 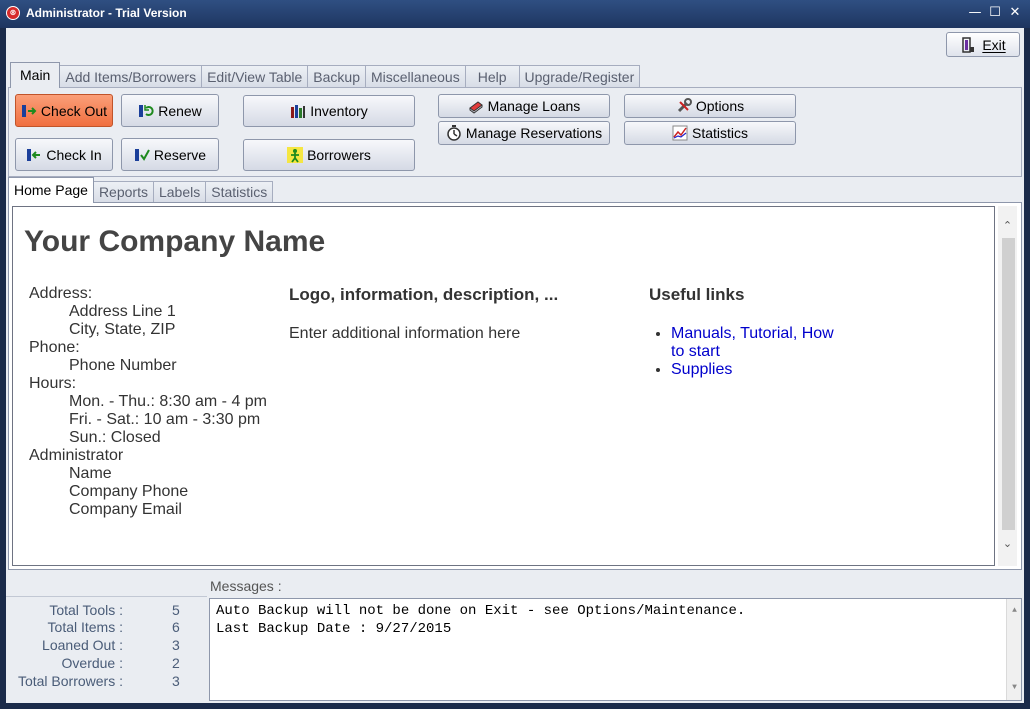 What do you see at coordinates (579, 76) in the screenshot?
I see `tab-upgrade-register: Upgrade/Register` at bounding box center [579, 76].